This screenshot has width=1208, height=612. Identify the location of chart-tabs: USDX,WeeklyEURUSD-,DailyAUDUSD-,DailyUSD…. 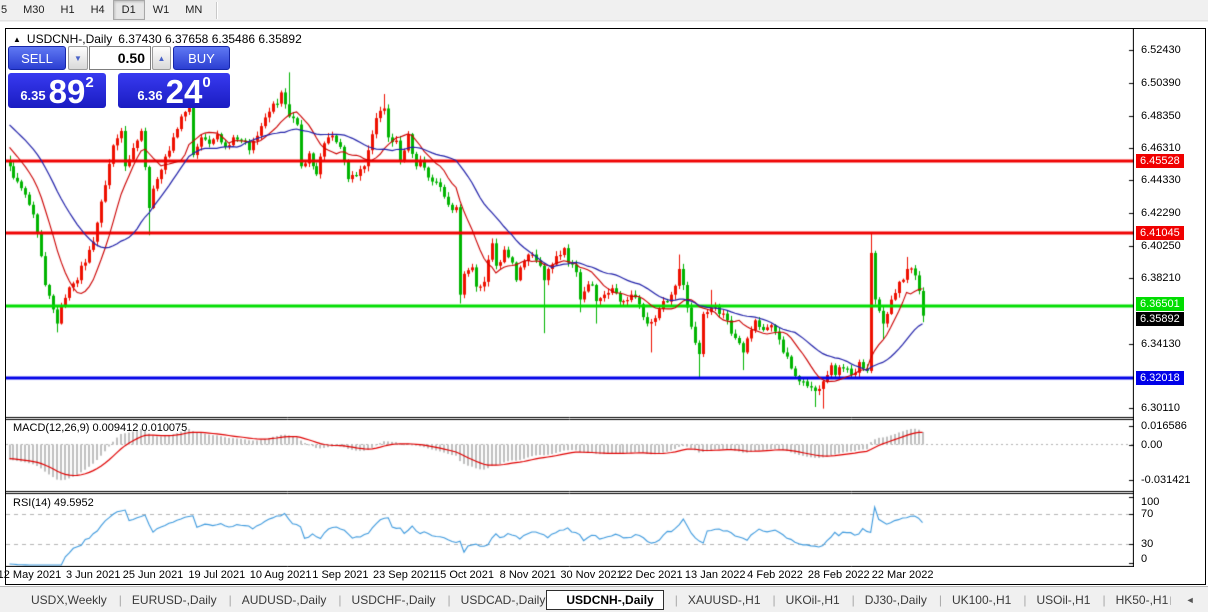
(599, 599).